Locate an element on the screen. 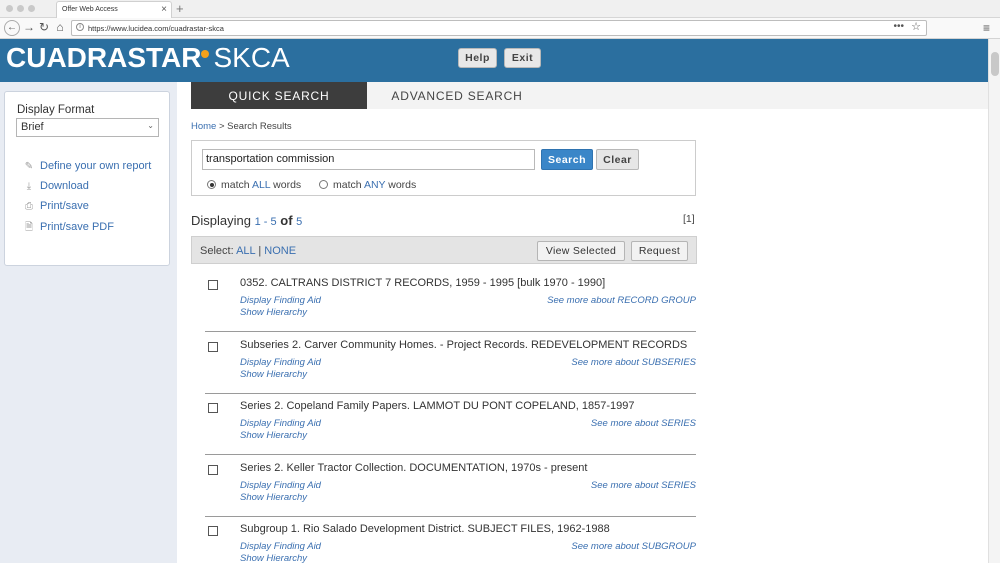  back-arrow-icon: ← is located at coordinates (12, 28).